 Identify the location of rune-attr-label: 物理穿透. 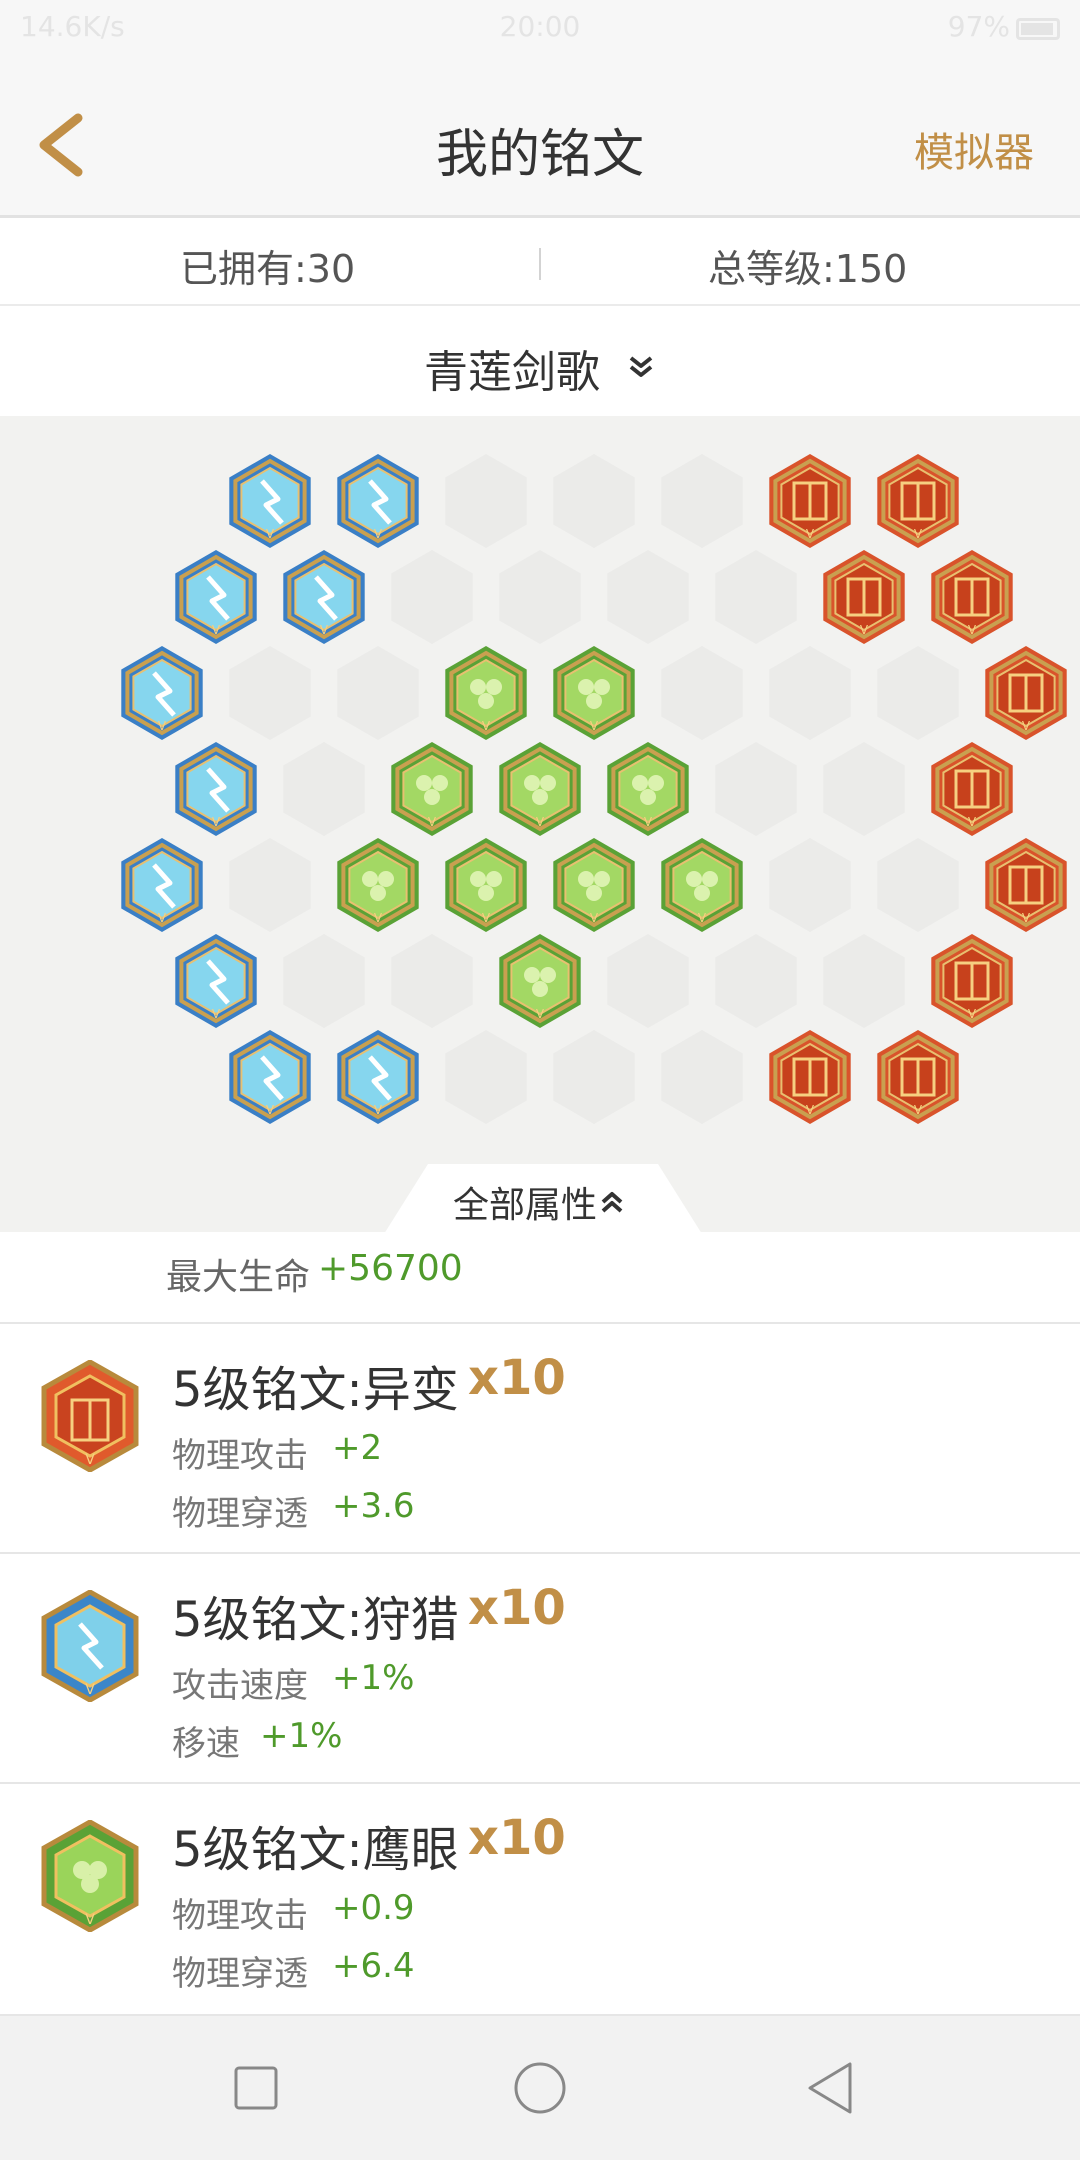
(240, 1514).